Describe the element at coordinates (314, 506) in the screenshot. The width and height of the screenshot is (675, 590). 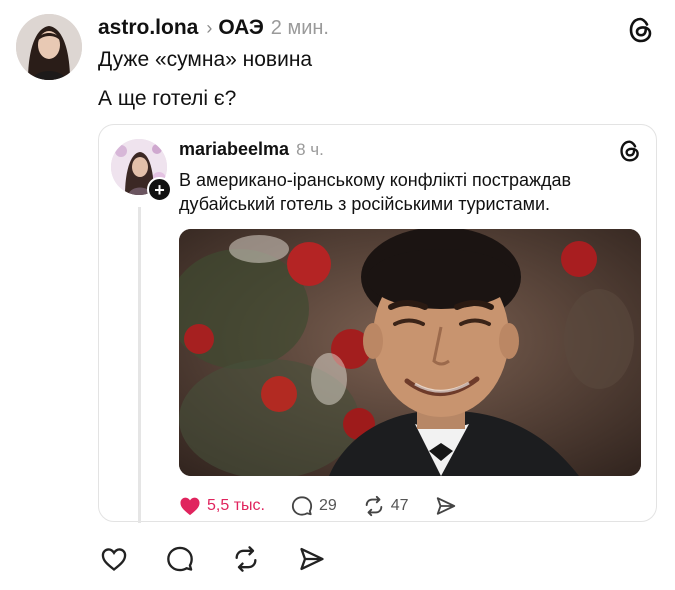
I see `comment-button: 29` at that location.